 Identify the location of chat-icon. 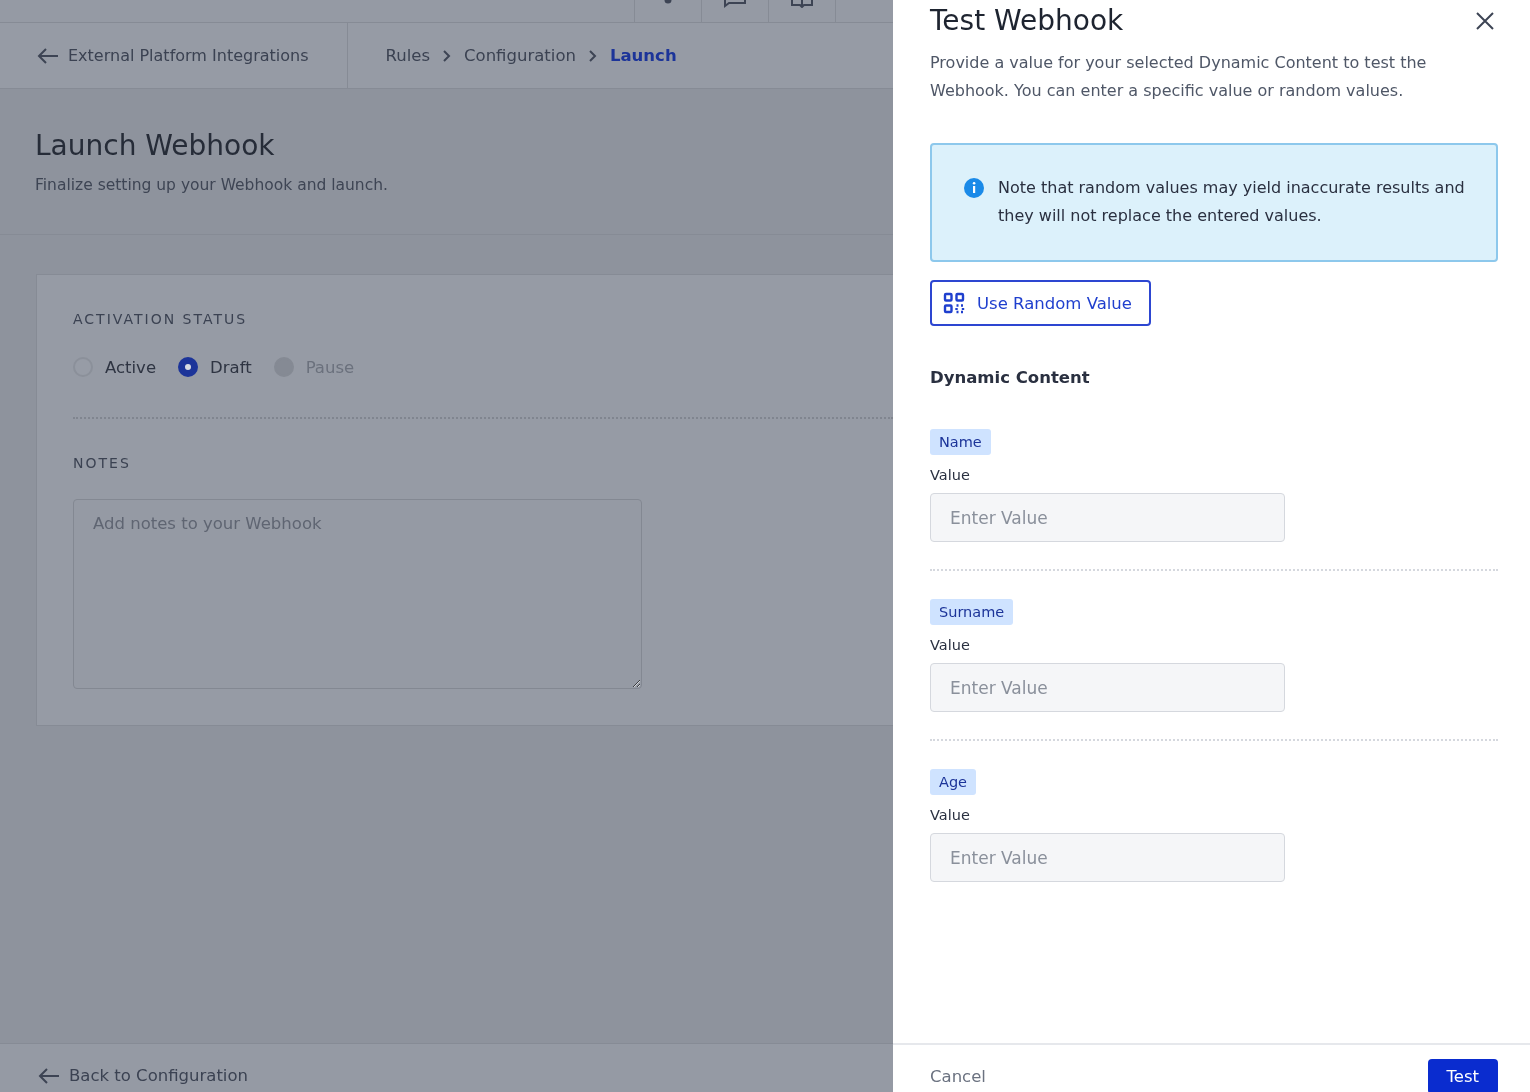
(735, 4).